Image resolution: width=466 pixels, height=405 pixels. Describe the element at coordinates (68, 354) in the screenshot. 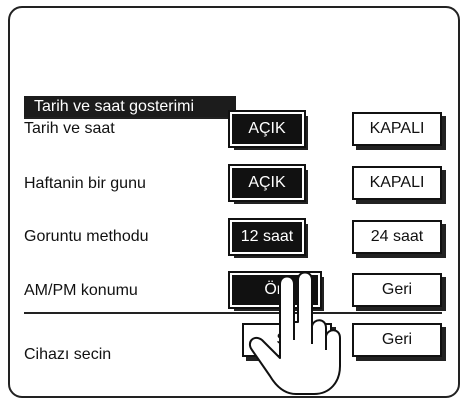

I see `footer-select-device-label: Cihazı secin` at that location.